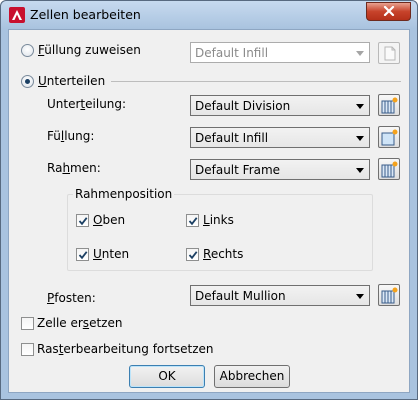  Describe the element at coordinates (89, 50) in the screenshot. I see `fill-assign-label: Füllung zuweisen` at that location.